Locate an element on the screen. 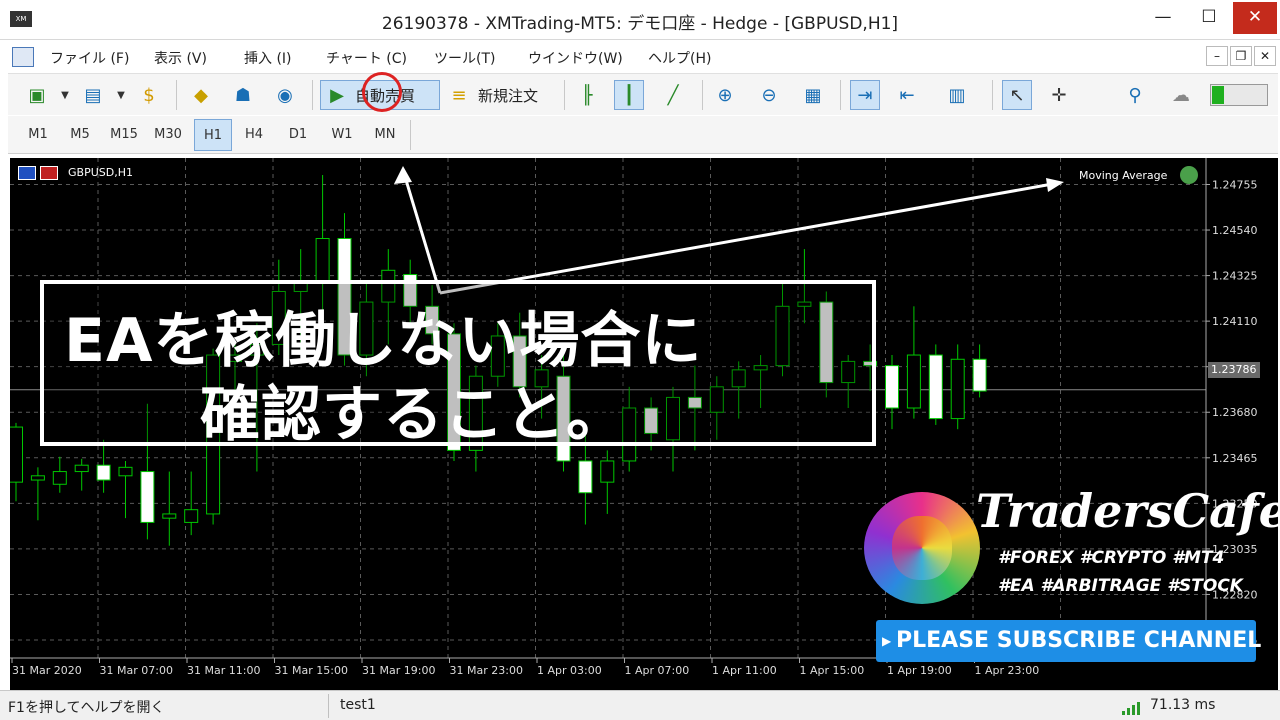  new-chart-icon: ▣ is located at coordinates (37, 95).